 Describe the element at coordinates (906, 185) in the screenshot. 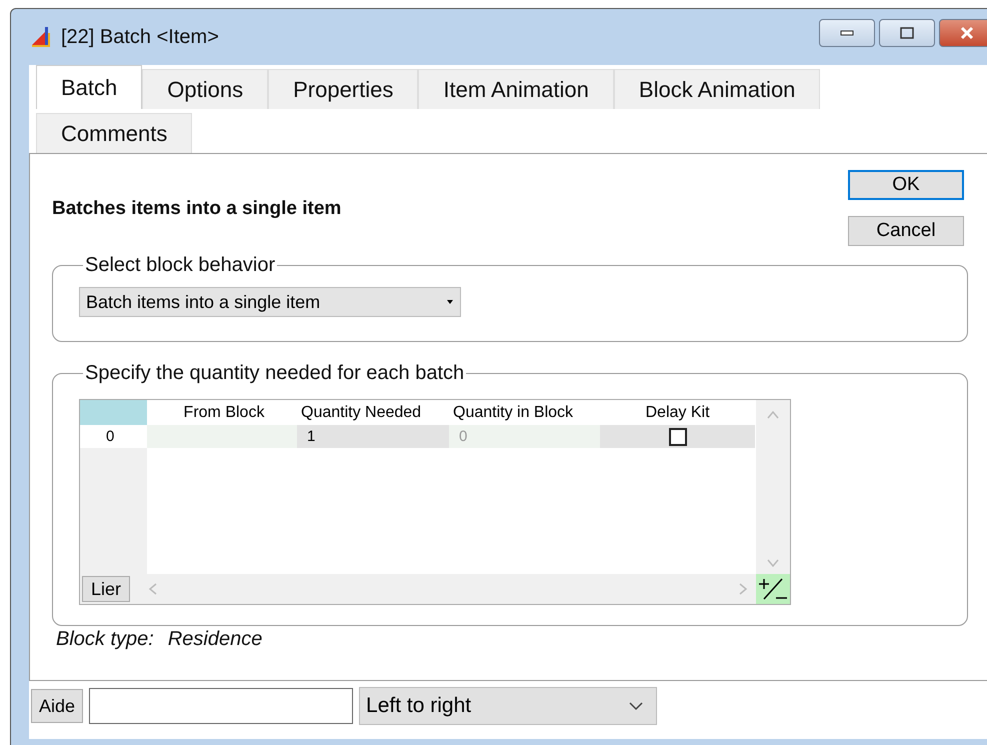

I see `dialog-button: OK` at that location.